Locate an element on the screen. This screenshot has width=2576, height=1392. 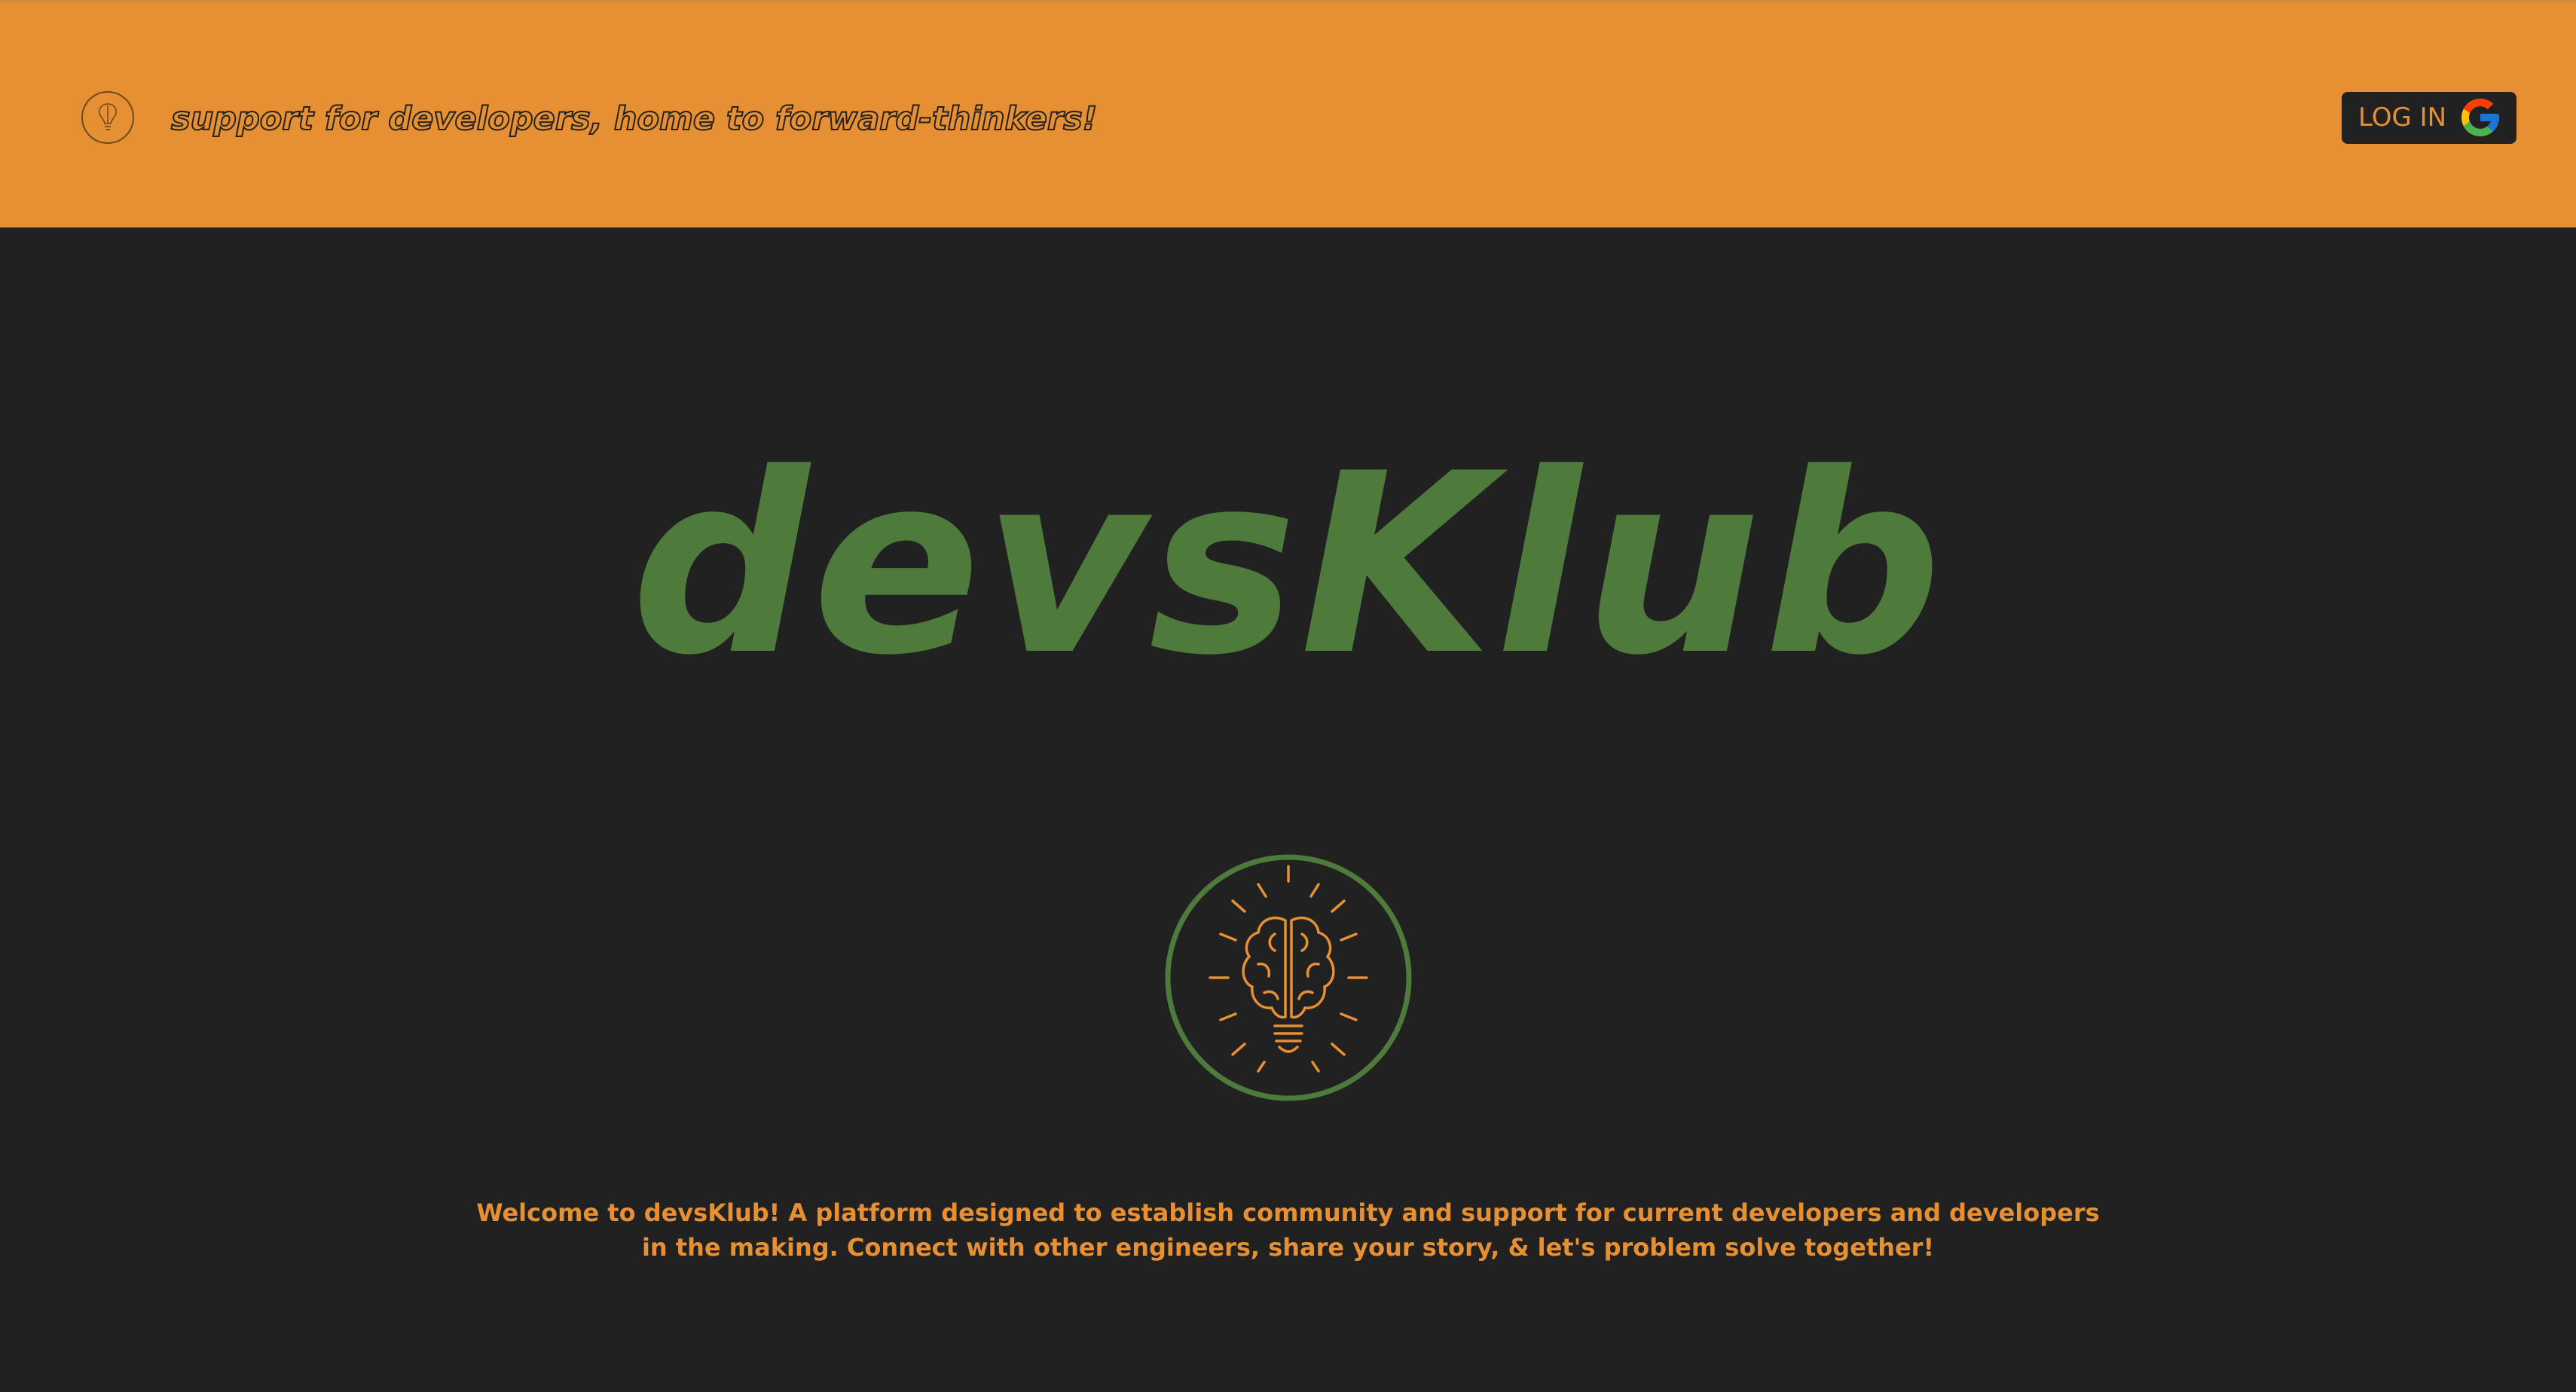
brain-lightbulb-logo-icon is located at coordinates (108, 117).